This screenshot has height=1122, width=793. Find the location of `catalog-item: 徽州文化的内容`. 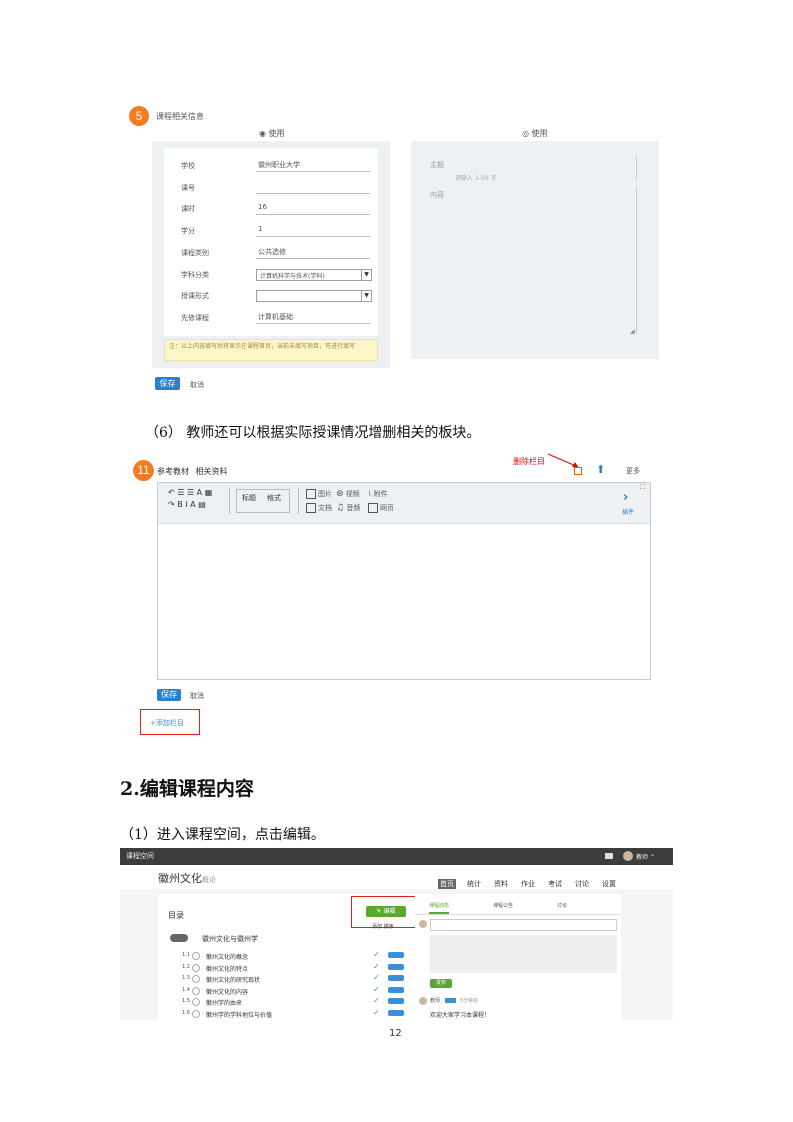

catalog-item: 徽州文化的内容 is located at coordinates (227, 991).